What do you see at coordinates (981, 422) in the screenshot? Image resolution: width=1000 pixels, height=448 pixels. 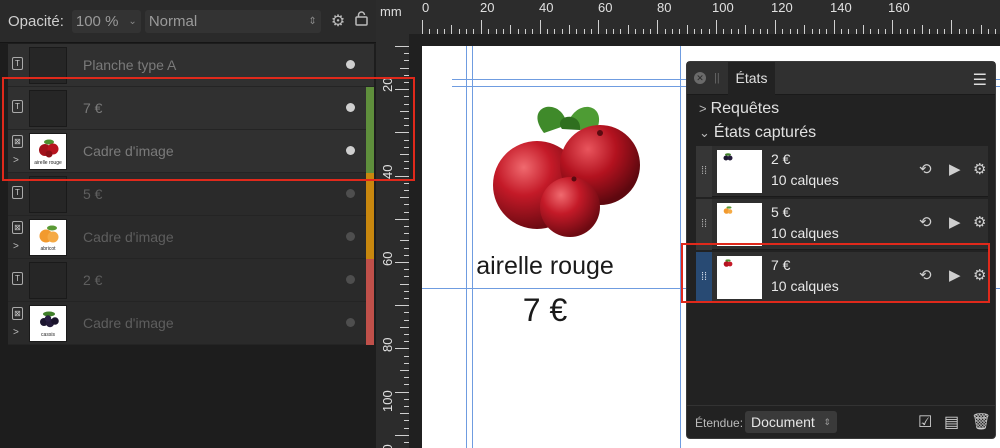 I see `trash-icon: 🗑` at bounding box center [981, 422].